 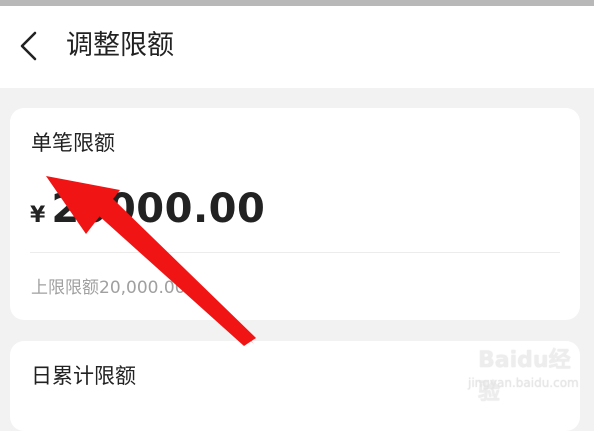 What do you see at coordinates (295, 252) in the screenshot?
I see `divider` at bounding box center [295, 252].